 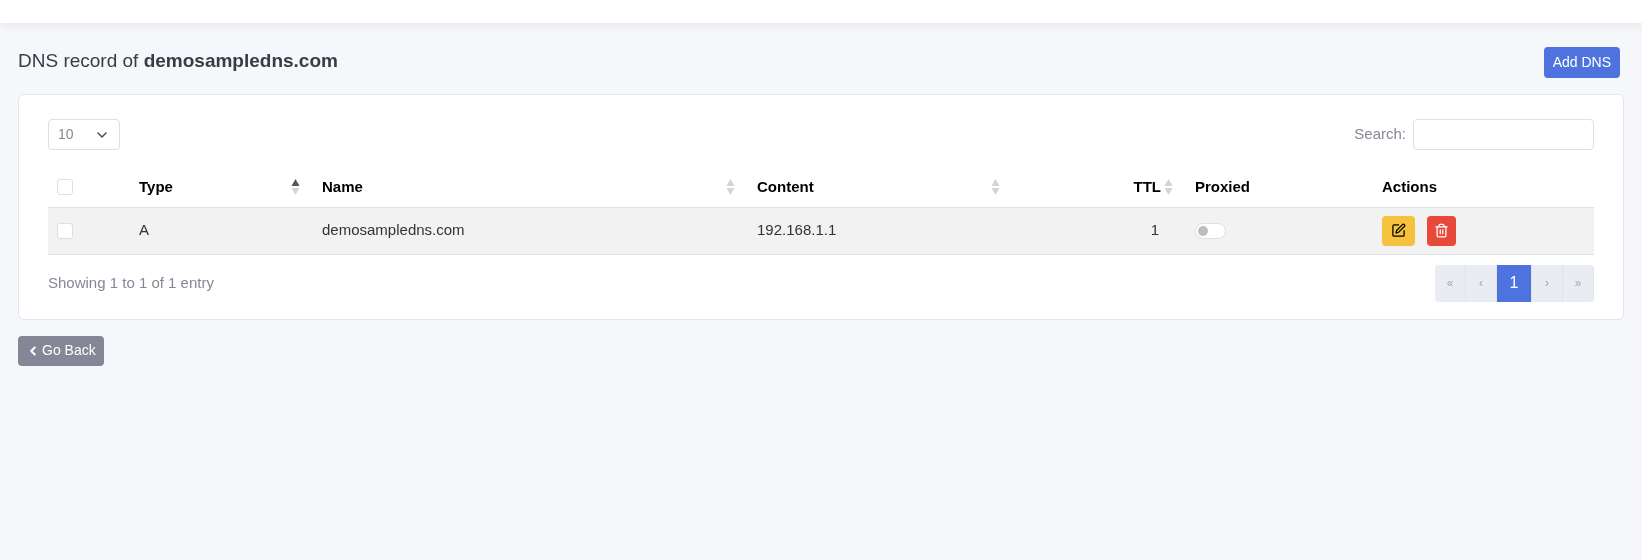 I want to click on search-label: Search:, so click(x=1380, y=134).